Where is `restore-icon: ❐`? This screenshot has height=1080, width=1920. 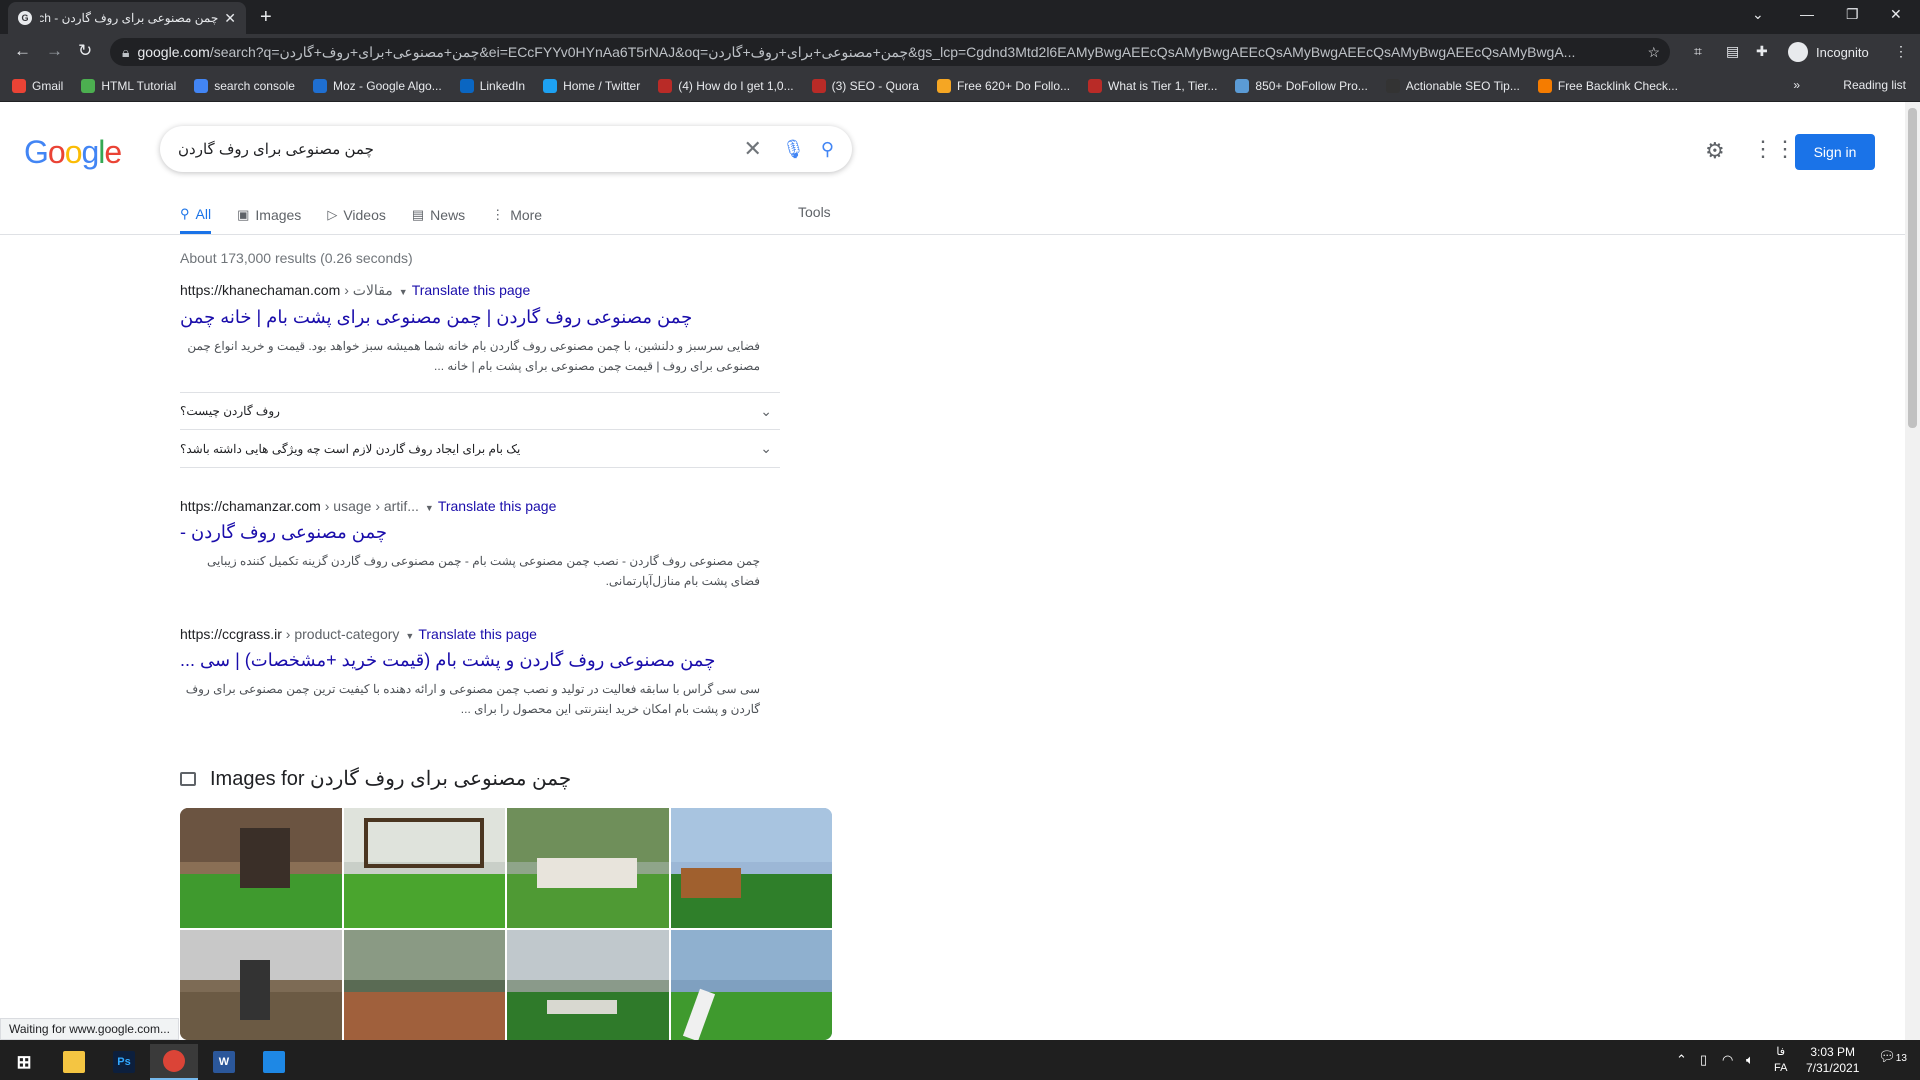
restore-icon: ❐ is located at coordinates (1852, 14).